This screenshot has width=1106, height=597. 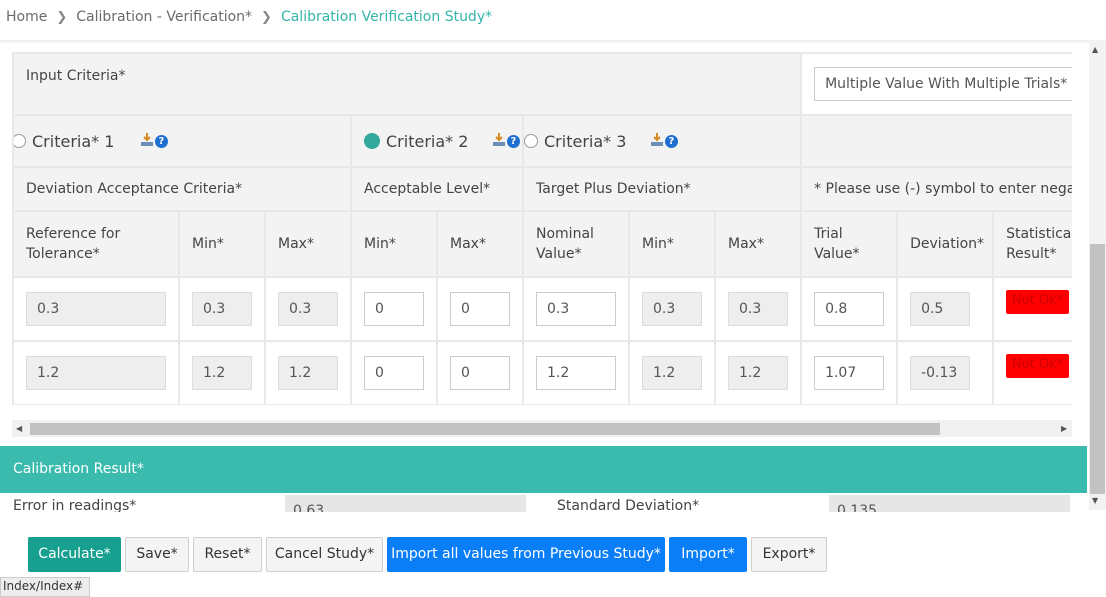 What do you see at coordinates (45, 587) in the screenshot?
I see `status-bar-url: Index/Index#` at bounding box center [45, 587].